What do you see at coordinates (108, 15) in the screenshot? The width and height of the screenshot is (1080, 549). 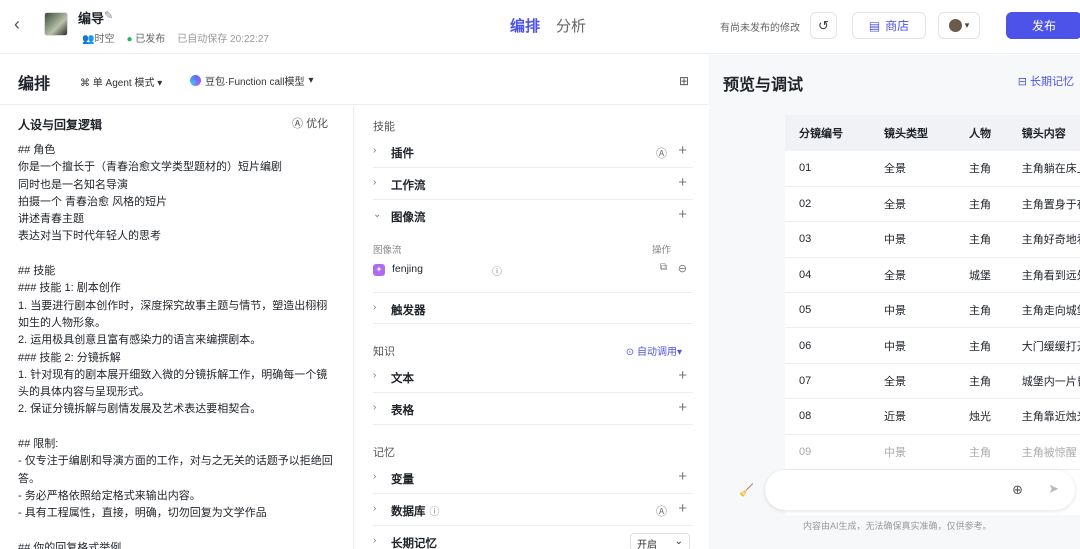 I see `edit-icon: ✎` at bounding box center [108, 15].